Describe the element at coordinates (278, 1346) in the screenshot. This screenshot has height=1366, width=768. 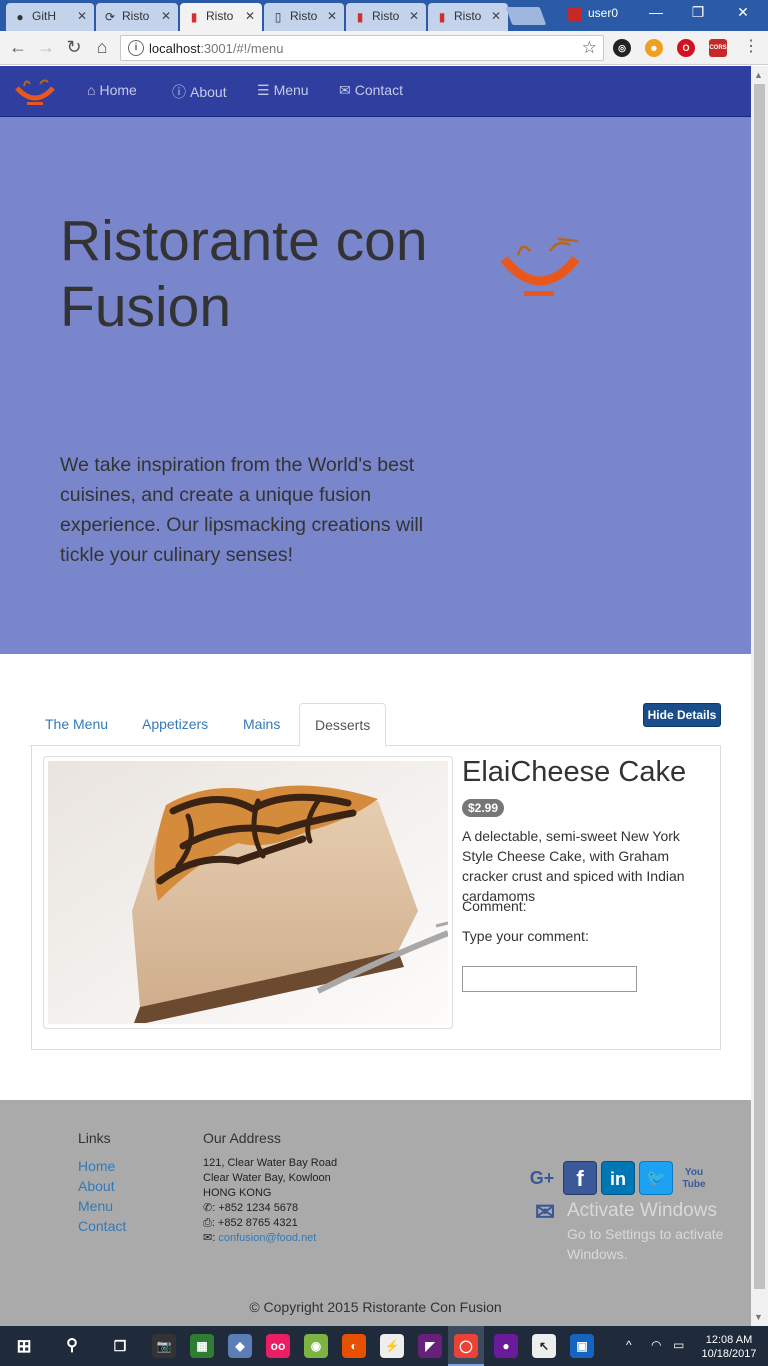
I see `flickr-app-icon: oo` at that location.